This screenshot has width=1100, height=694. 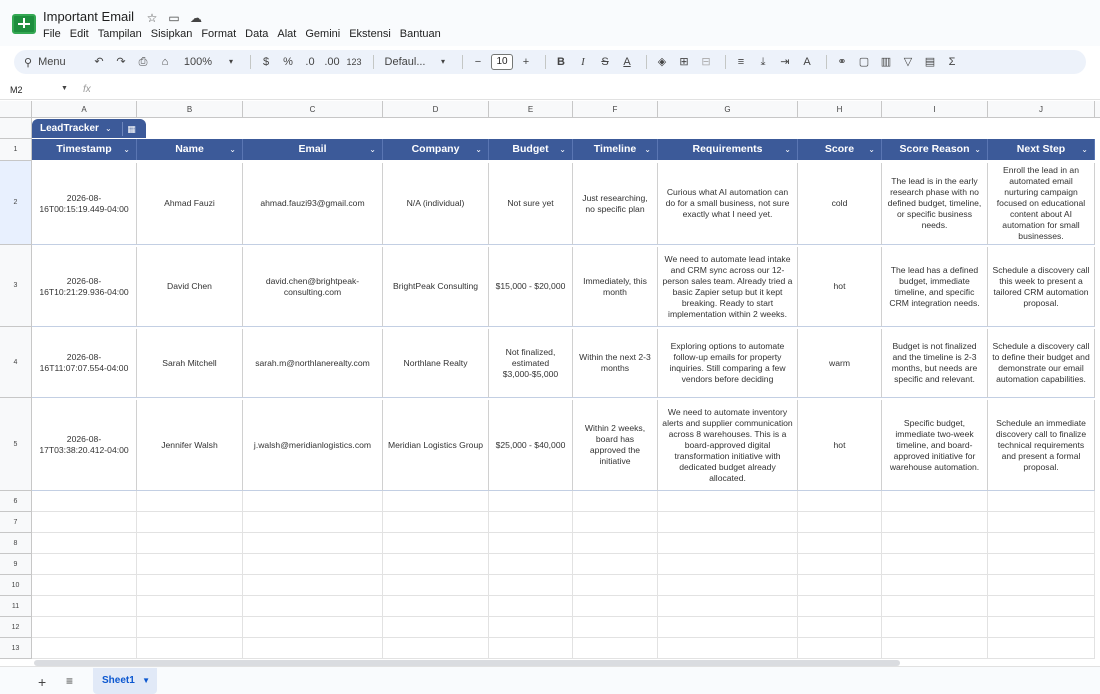 I want to click on filter-views-icon: ▤, so click(x=930, y=62).